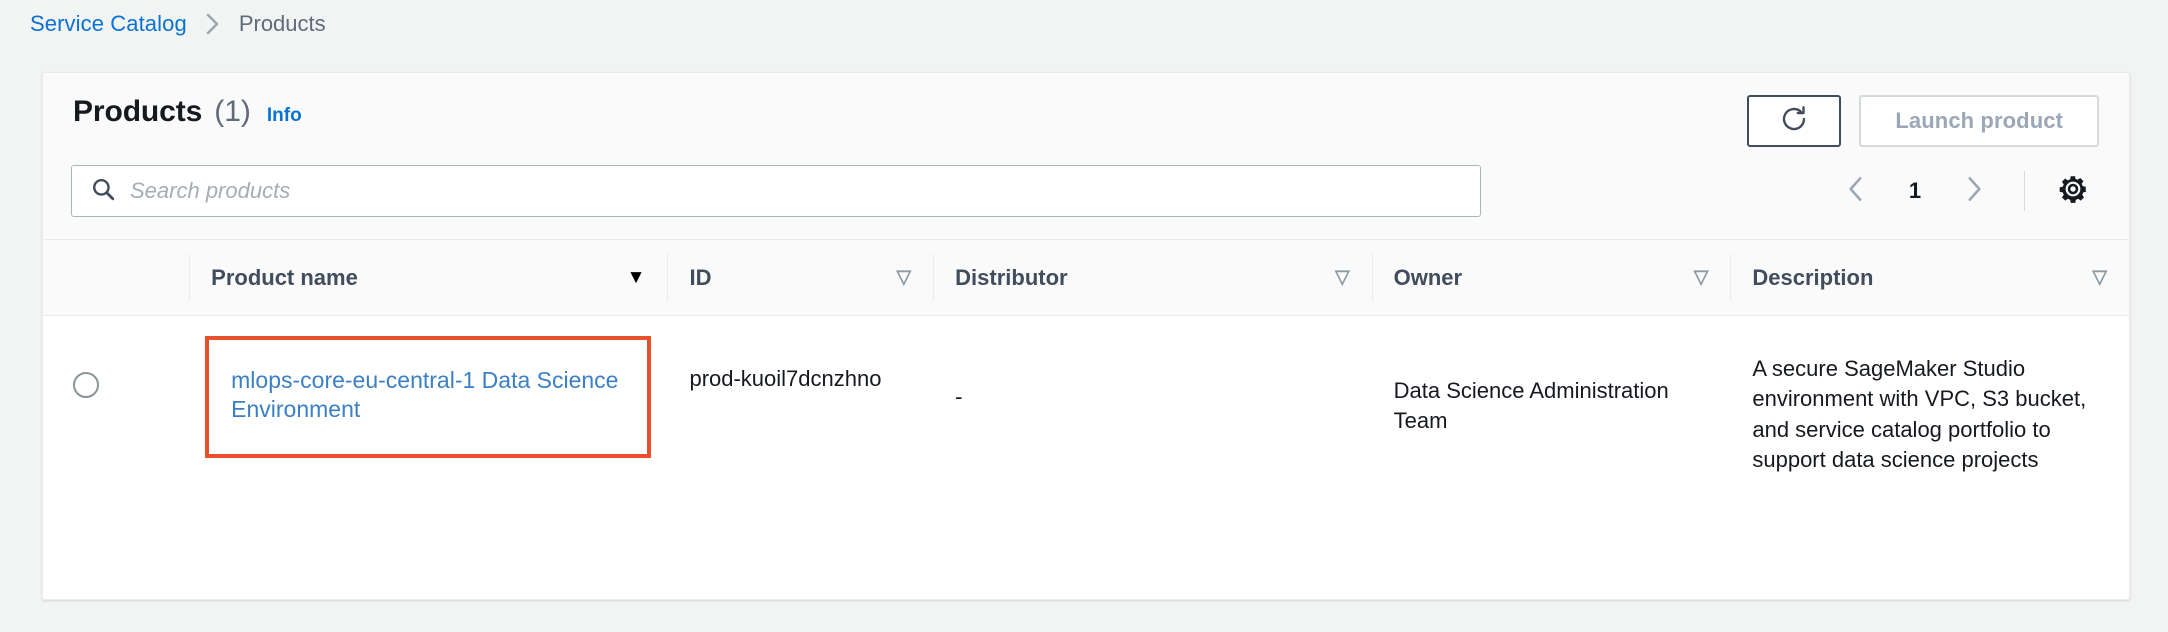 This screenshot has height=632, width=2168. What do you see at coordinates (636, 277) in the screenshot?
I see `sort-descending-icon: ▼` at bounding box center [636, 277].